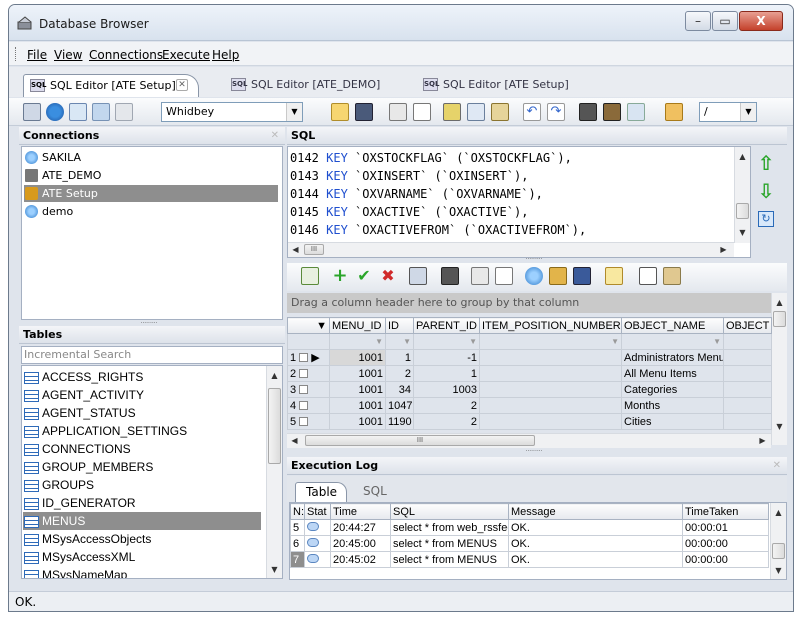  Describe the element at coordinates (480, 276) in the screenshot. I see `grid-print-icon` at that location.